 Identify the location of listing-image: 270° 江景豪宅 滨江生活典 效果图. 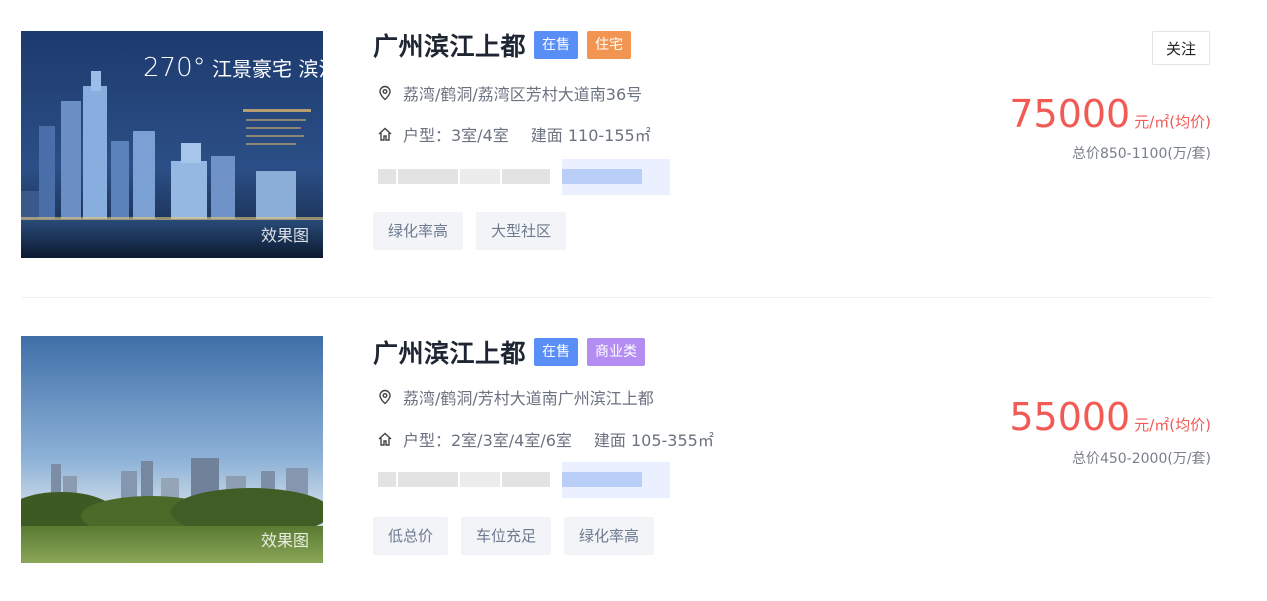
(172, 144).